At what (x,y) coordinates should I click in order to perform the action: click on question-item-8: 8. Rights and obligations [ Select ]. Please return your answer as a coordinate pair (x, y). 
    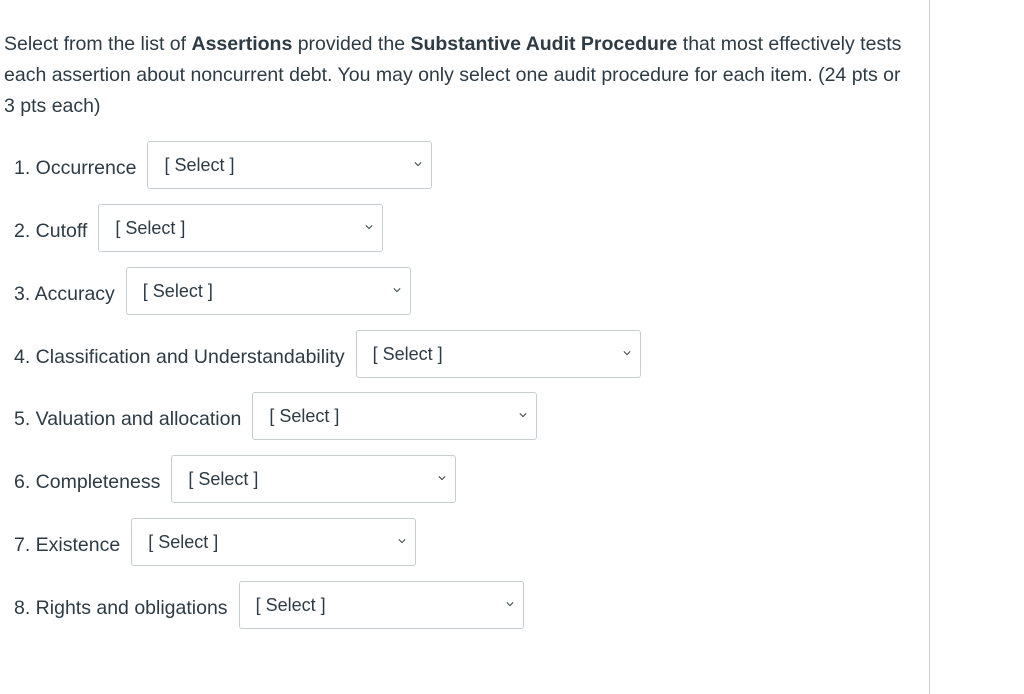
    Looking at the image, I should click on (269, 607).